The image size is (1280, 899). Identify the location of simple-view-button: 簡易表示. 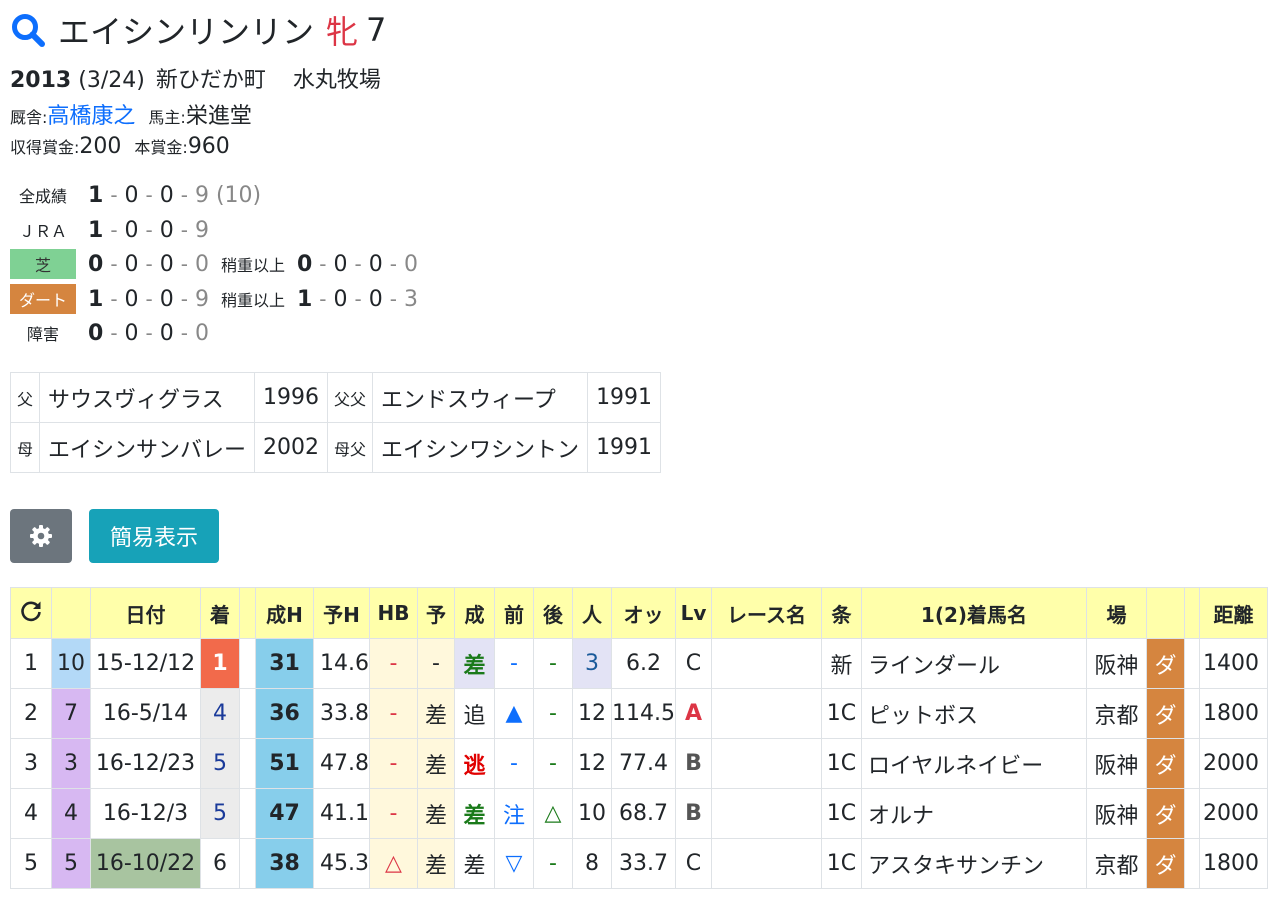
(154, 536).